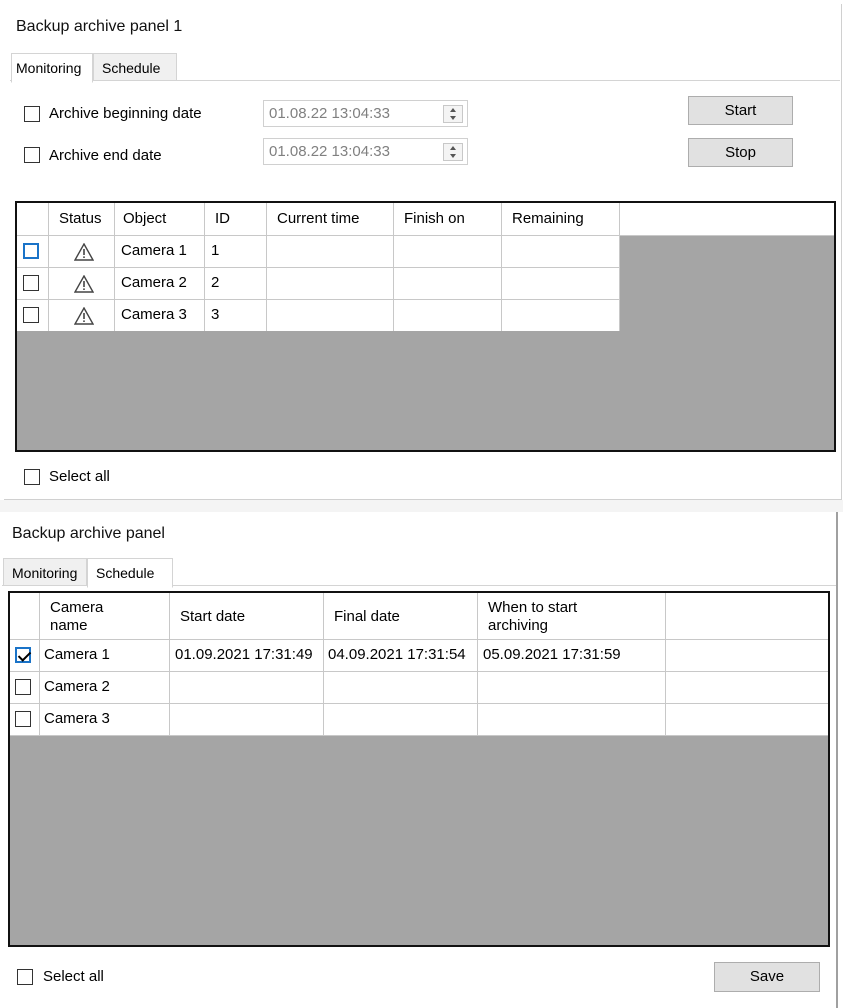 The height and width of the screenshot is (1008, 843). Describe the element at coordinates (425, 80) in the screenshot. I see `tab-baseline` at that location.